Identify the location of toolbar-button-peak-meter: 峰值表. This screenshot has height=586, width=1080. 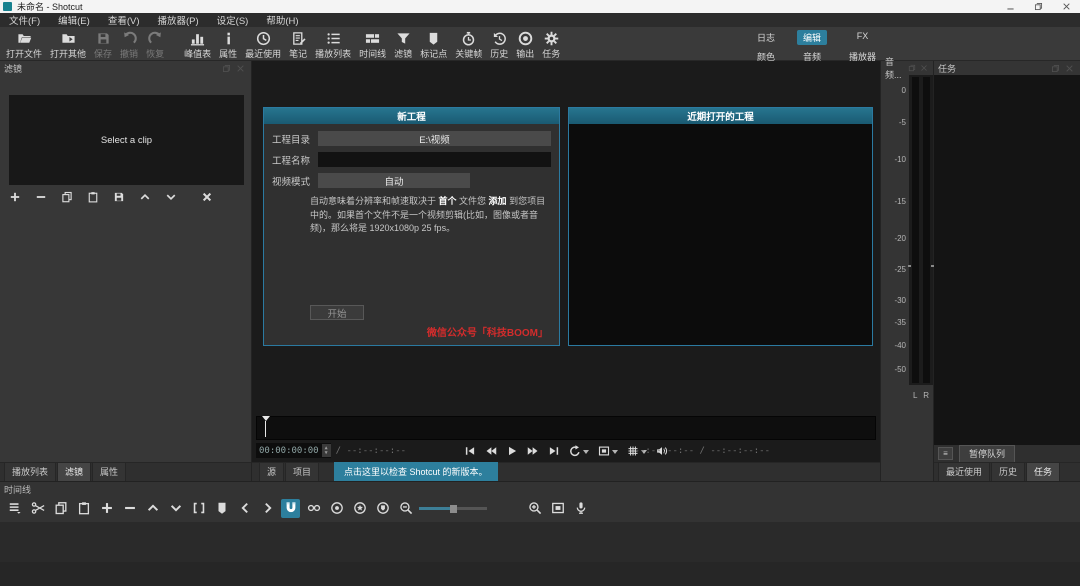
(197, 45).